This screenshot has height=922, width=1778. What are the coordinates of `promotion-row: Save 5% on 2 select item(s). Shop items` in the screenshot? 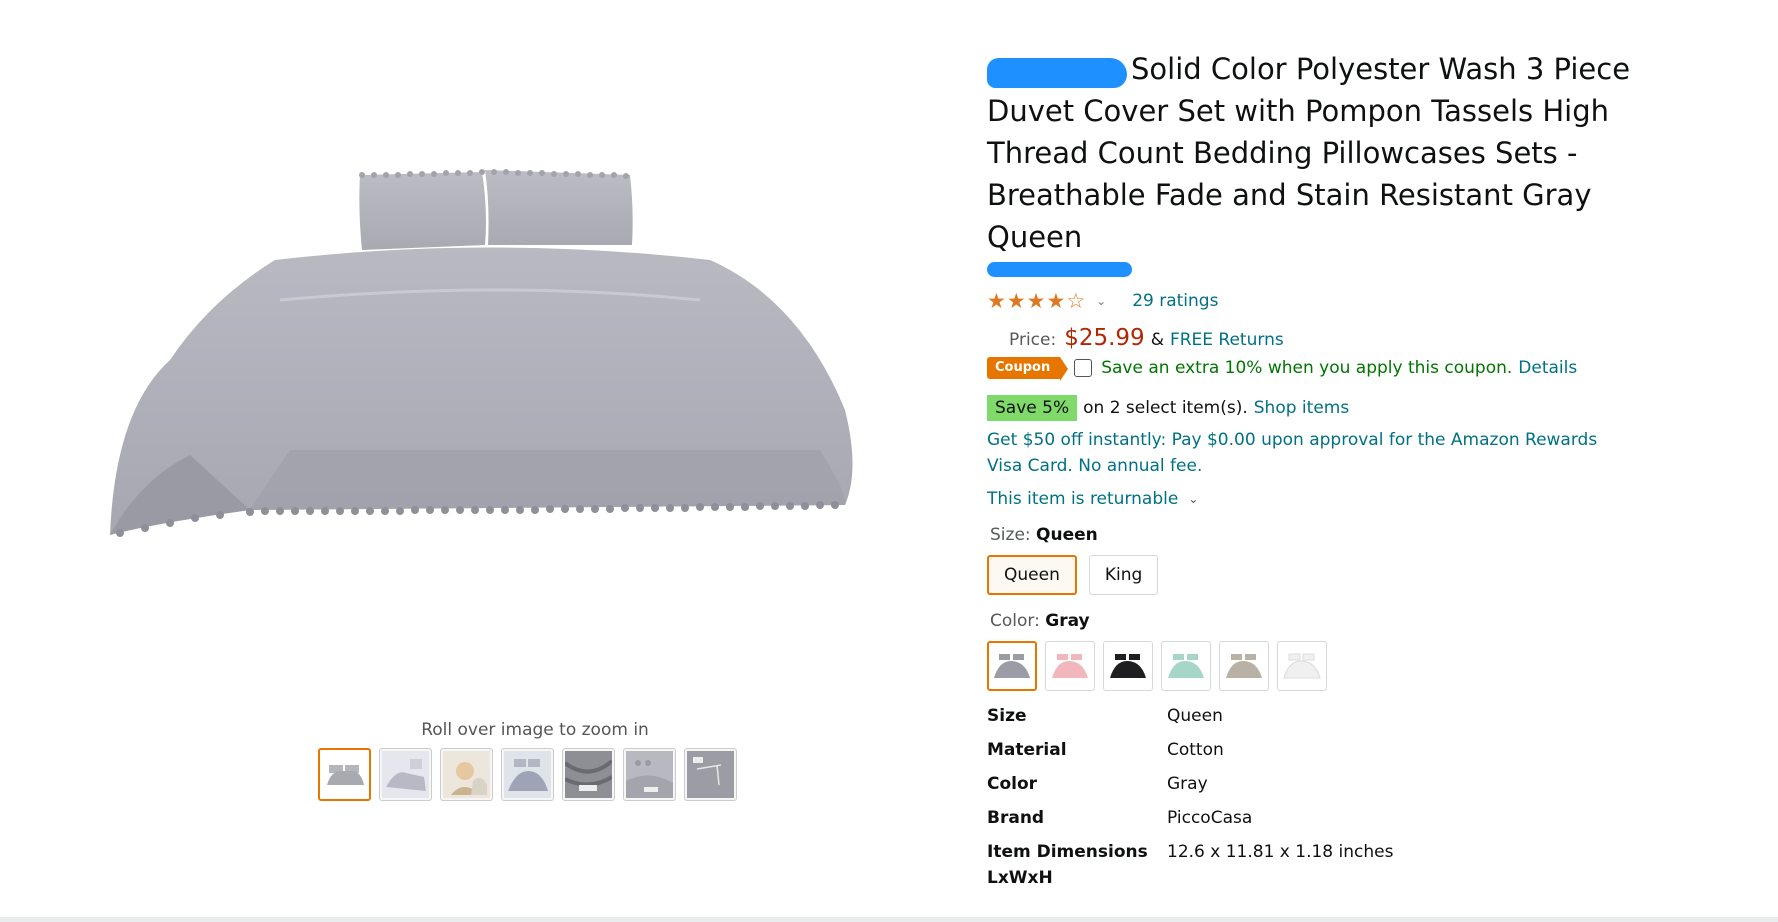 It's located at (1312, 408).